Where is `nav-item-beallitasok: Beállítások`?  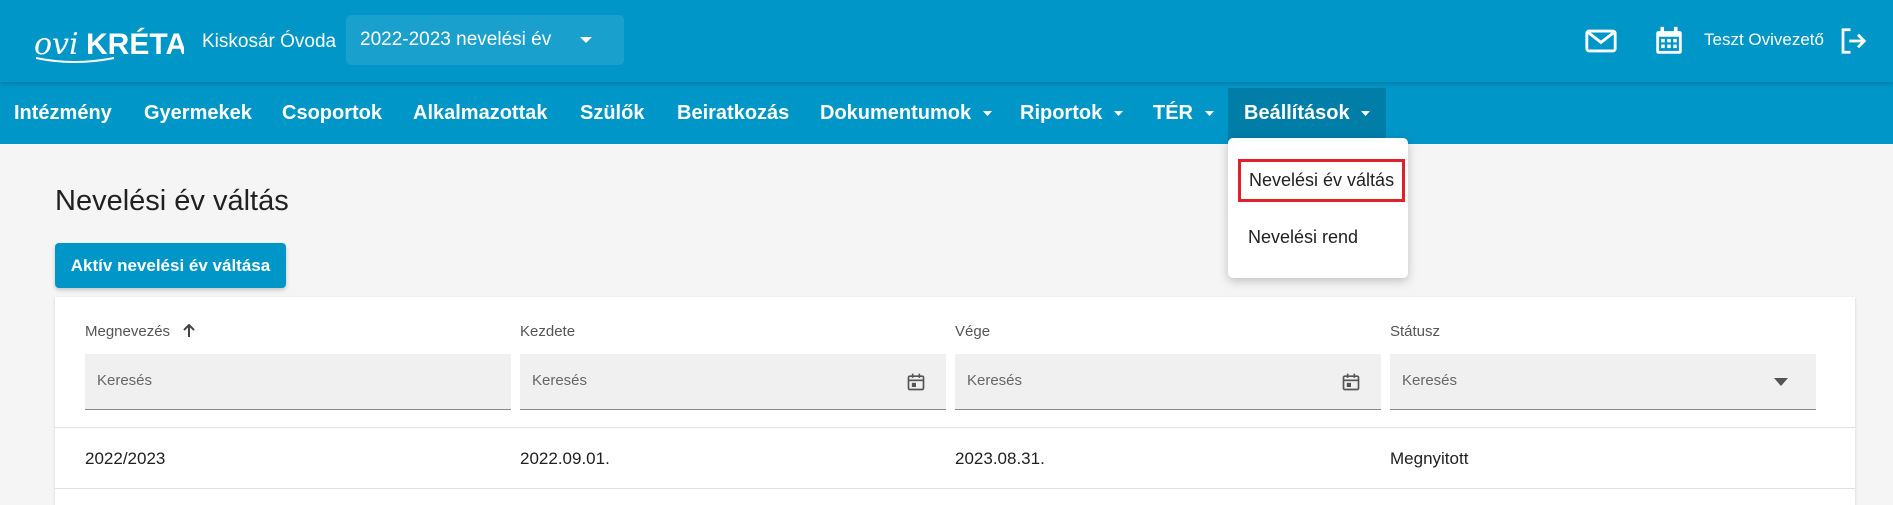
nav-item-beallitasok: Beállítások is located at coordinates (1307, 115).